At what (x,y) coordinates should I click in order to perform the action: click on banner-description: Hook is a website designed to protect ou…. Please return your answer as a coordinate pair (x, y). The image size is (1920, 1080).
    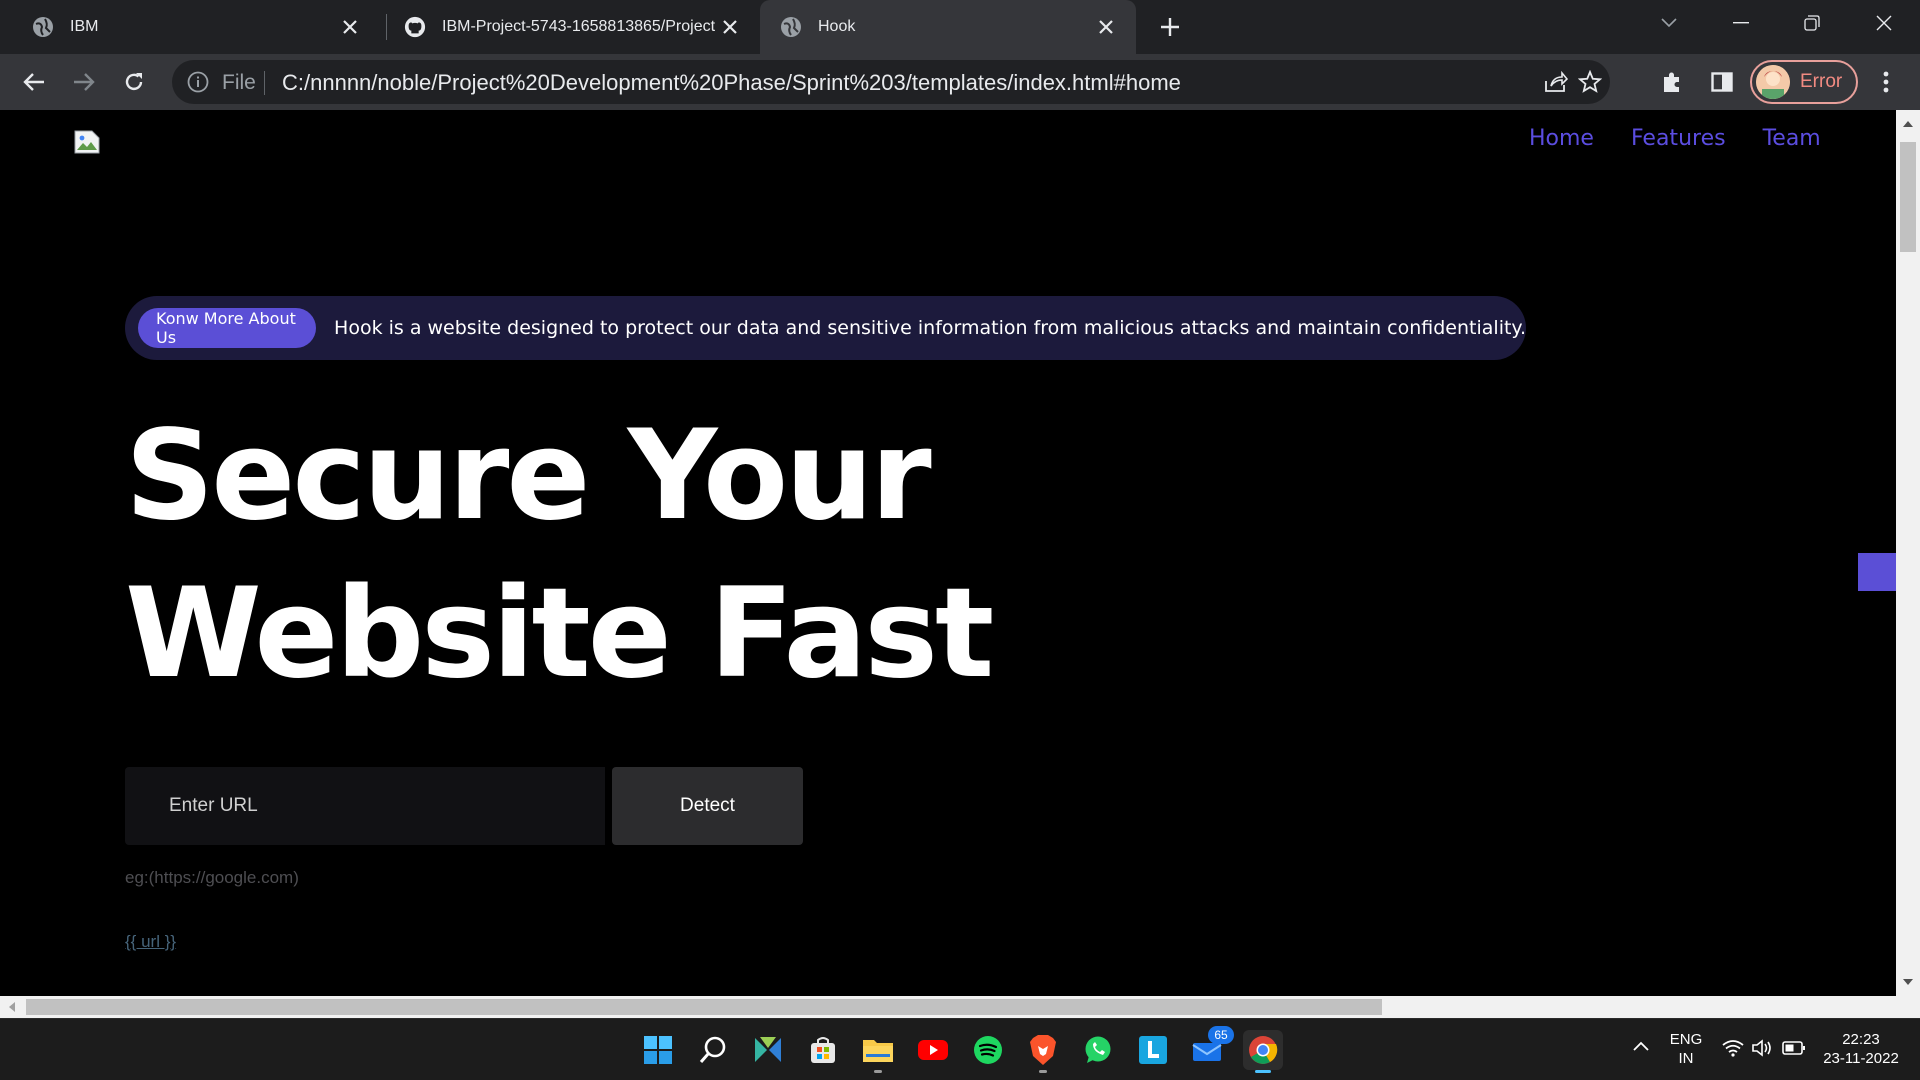
    Looking at the image, I should click on (930, 328).